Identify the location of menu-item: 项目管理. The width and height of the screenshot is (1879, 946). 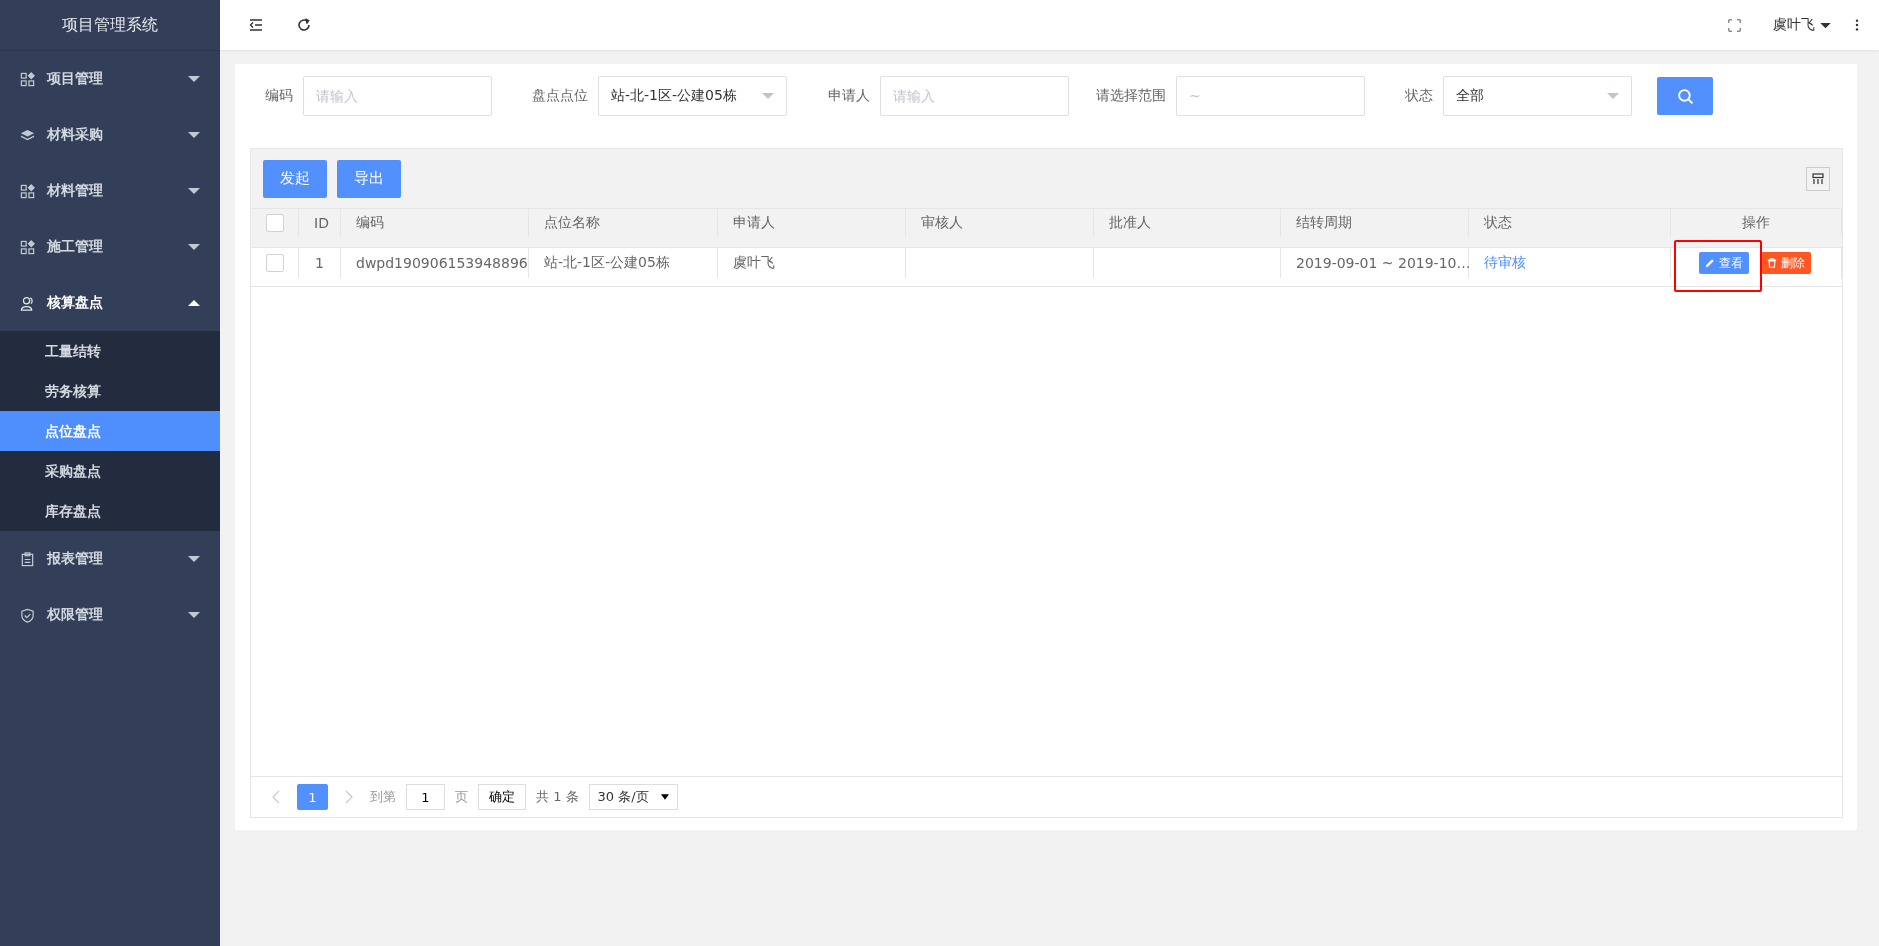
(110, 79).